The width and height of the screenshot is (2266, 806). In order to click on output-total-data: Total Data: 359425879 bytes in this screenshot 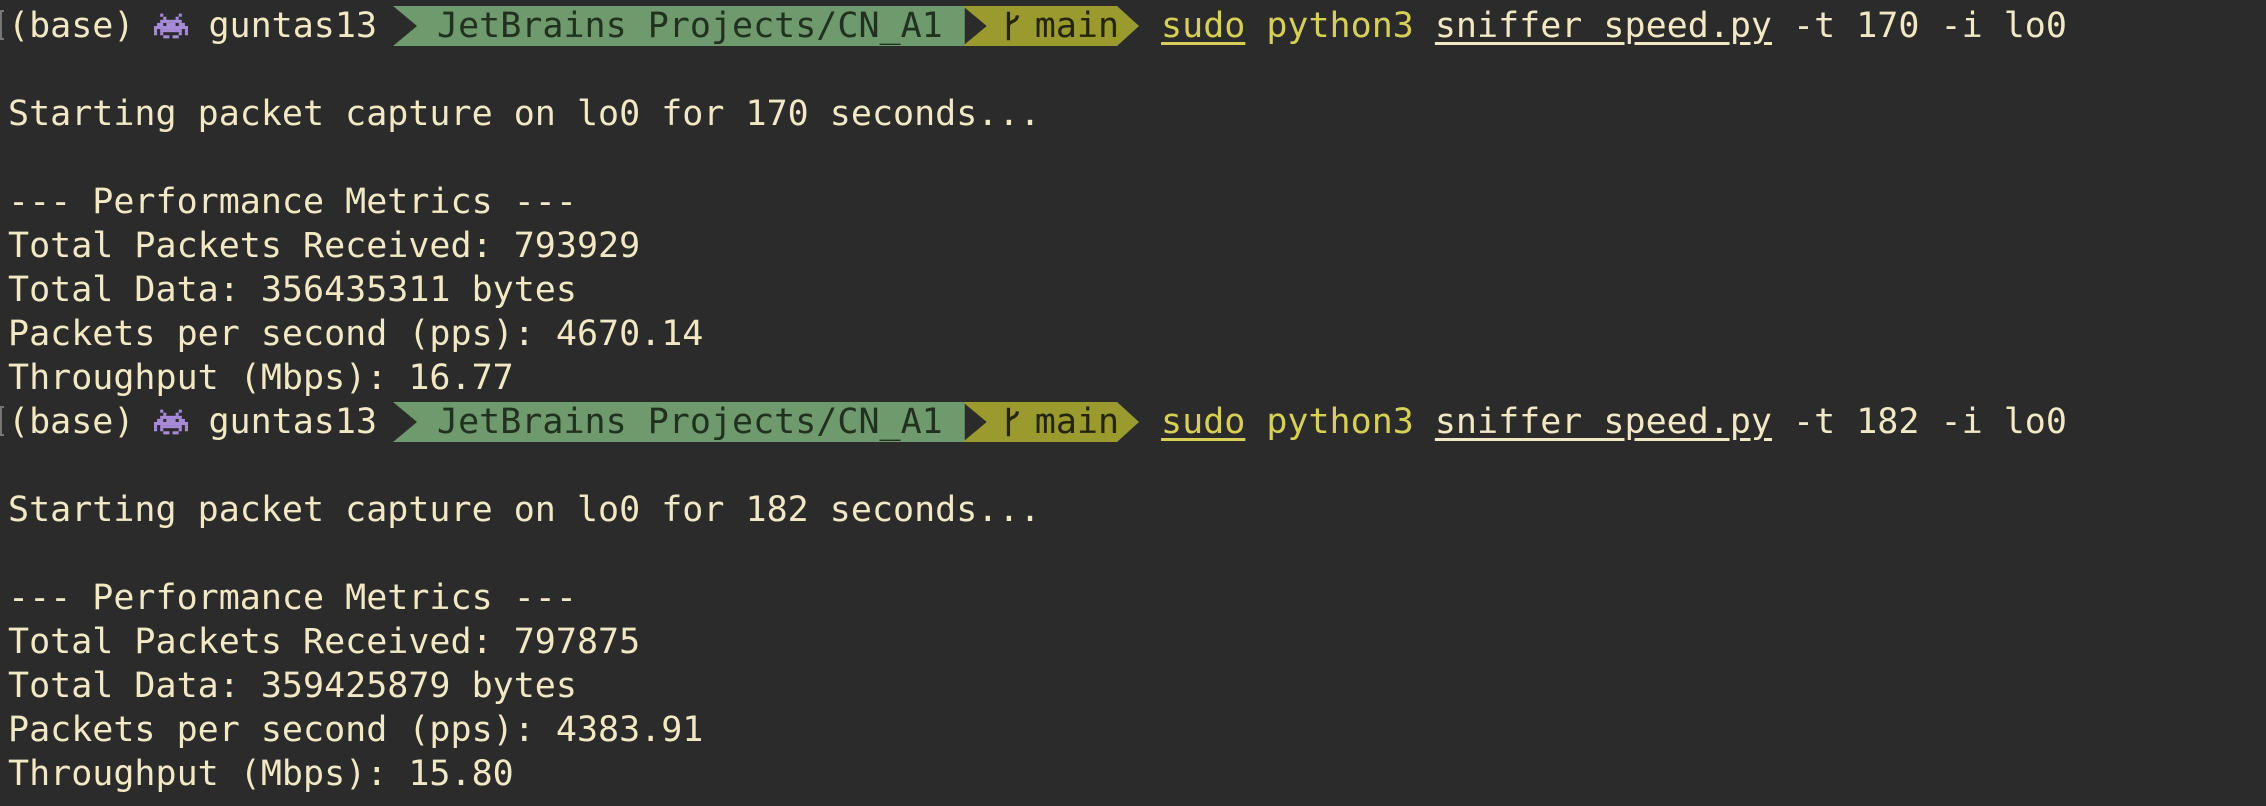, I will do `click(292, 686)`.